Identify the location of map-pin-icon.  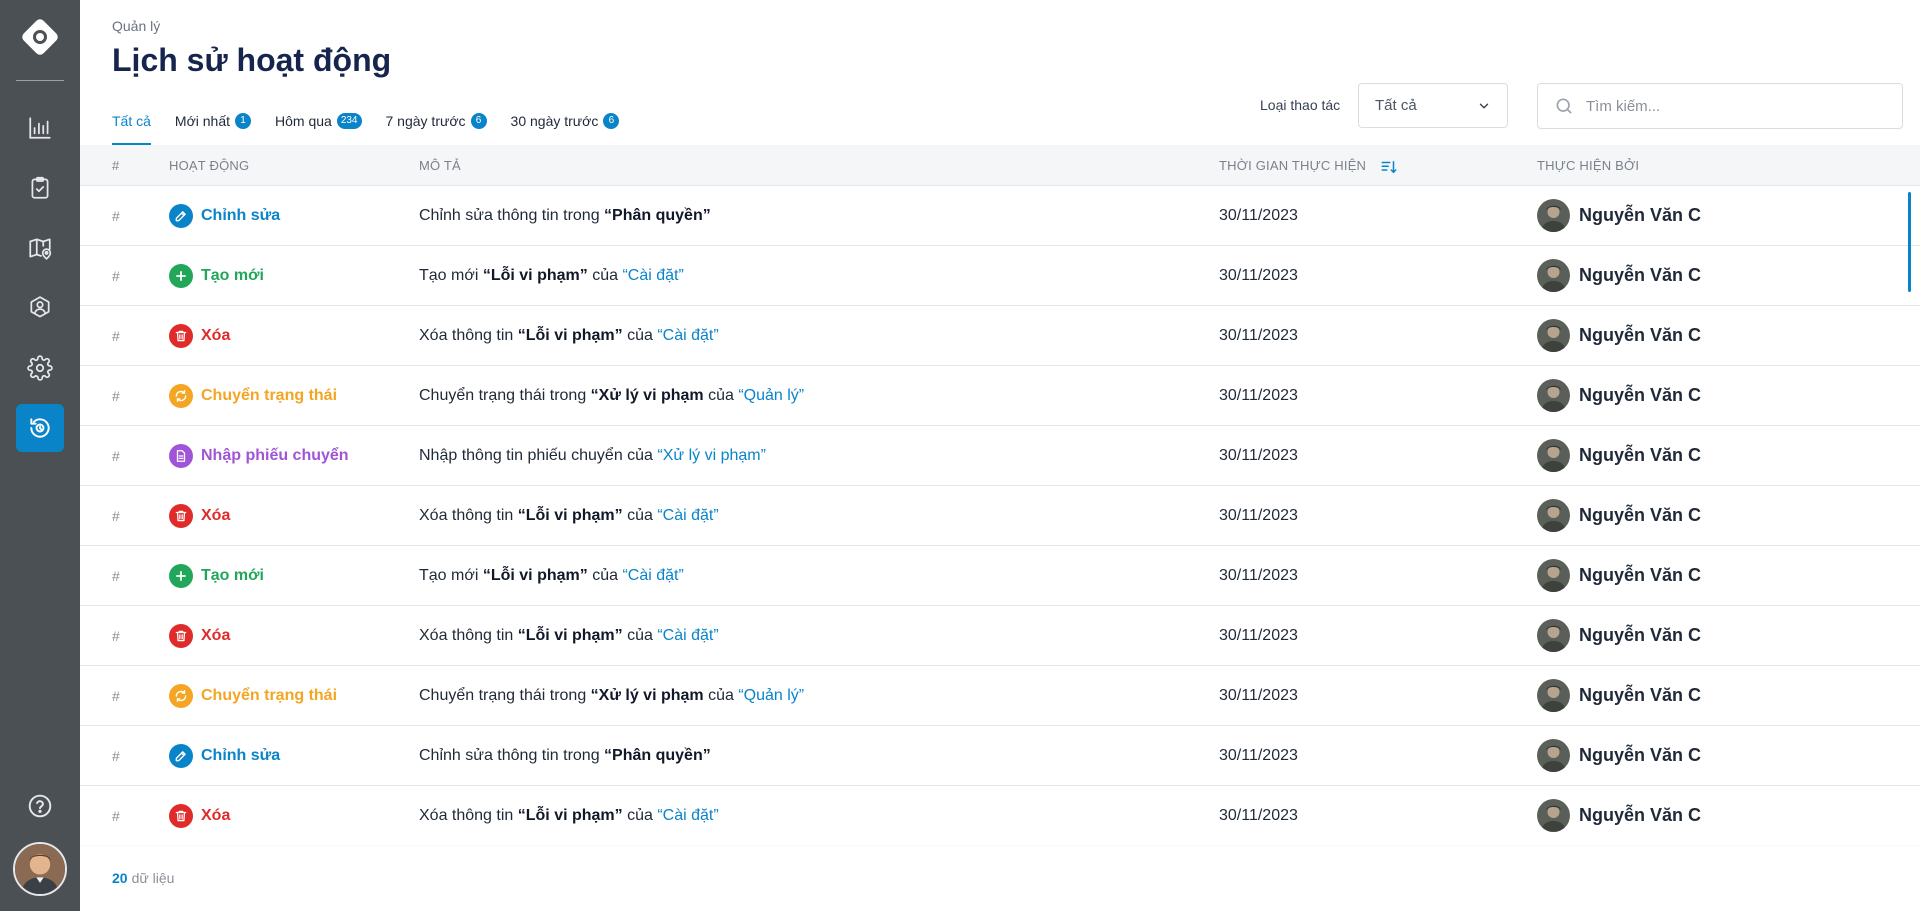
(40, 249).